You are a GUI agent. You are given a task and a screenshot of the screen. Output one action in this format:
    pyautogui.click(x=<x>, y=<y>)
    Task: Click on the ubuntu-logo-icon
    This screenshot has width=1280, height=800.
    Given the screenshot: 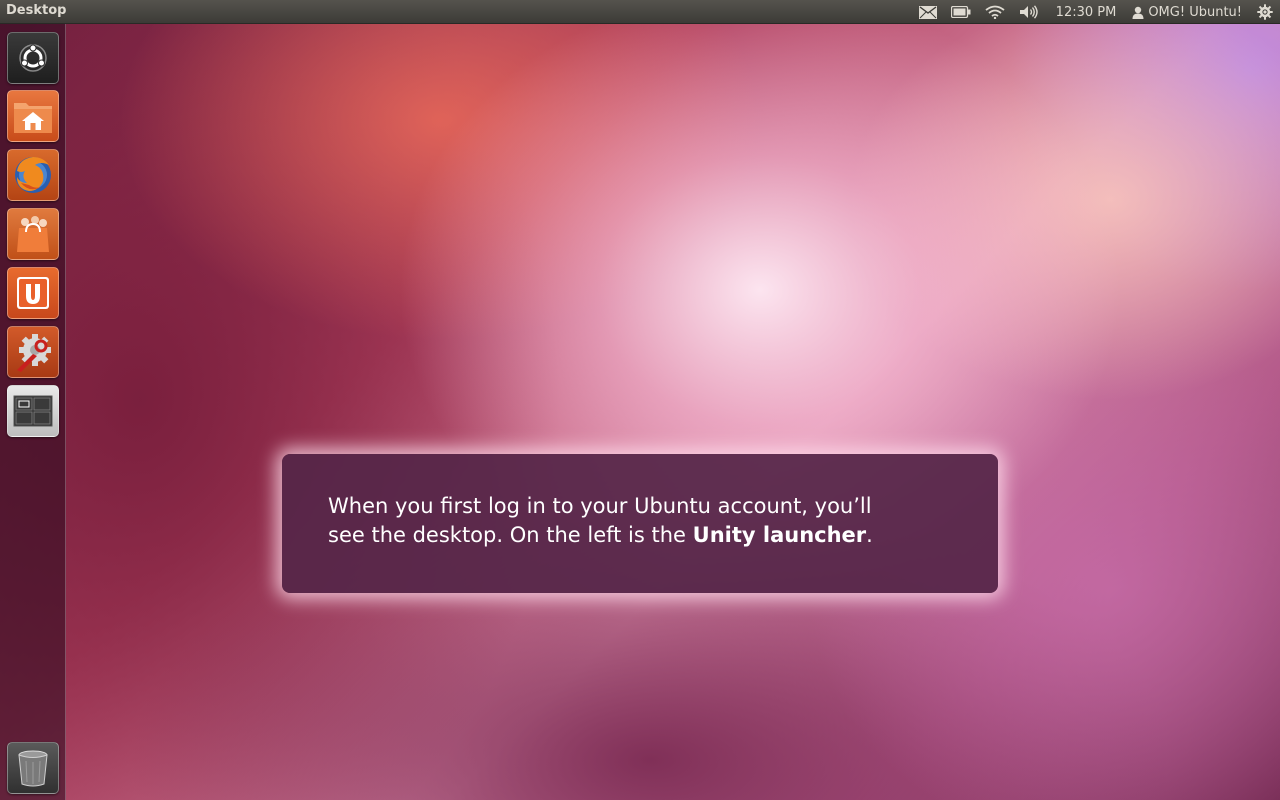 What is the action you would take?
    pyautogui.click(x=33, y=58)
    